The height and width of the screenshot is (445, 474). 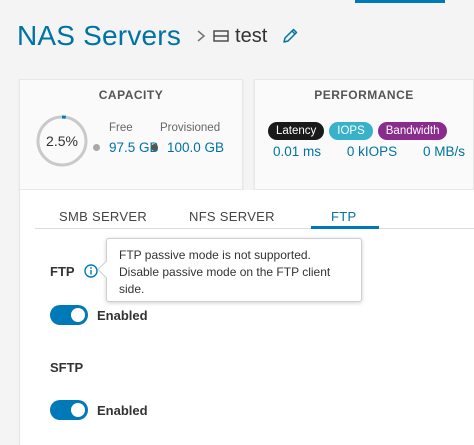 I want to click on ftp-label: FTP, so click(x=62, y=271).